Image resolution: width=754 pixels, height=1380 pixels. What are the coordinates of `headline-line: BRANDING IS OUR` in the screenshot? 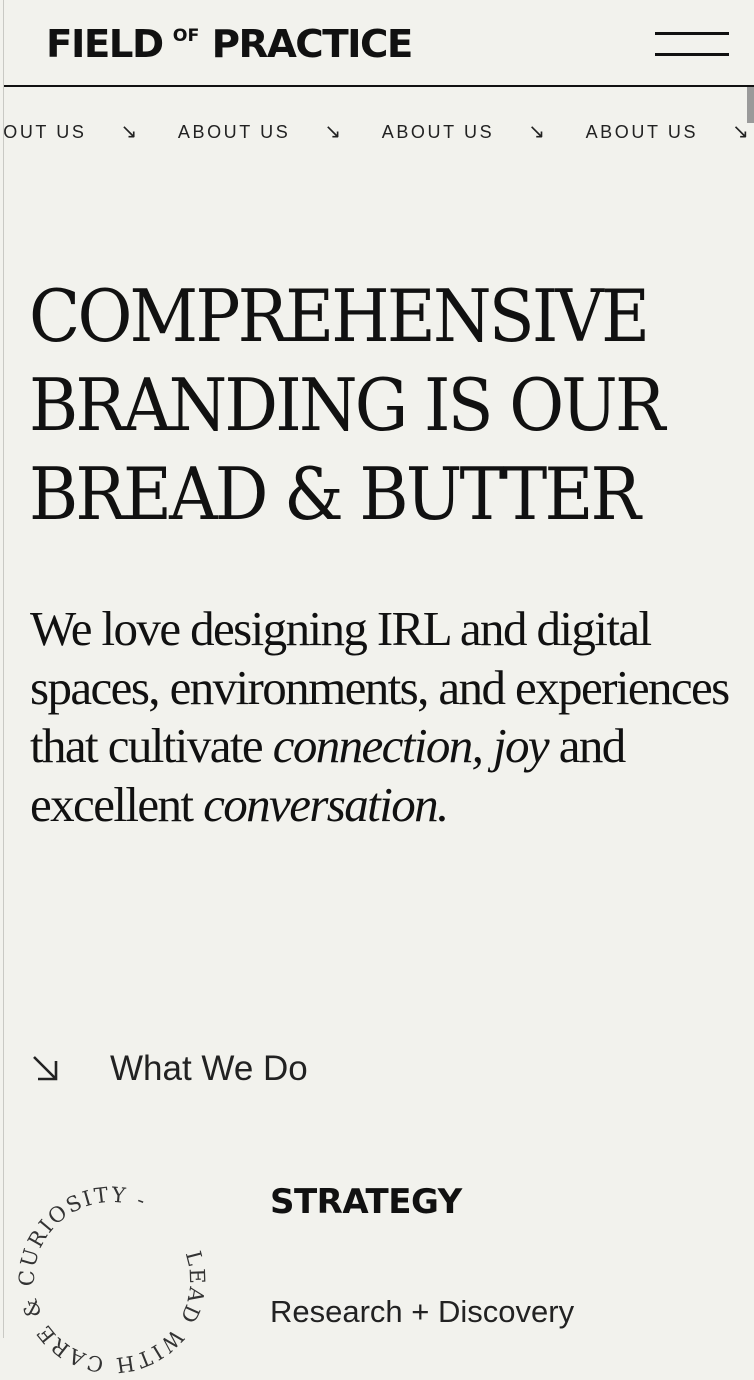 It's located at (347, 405).